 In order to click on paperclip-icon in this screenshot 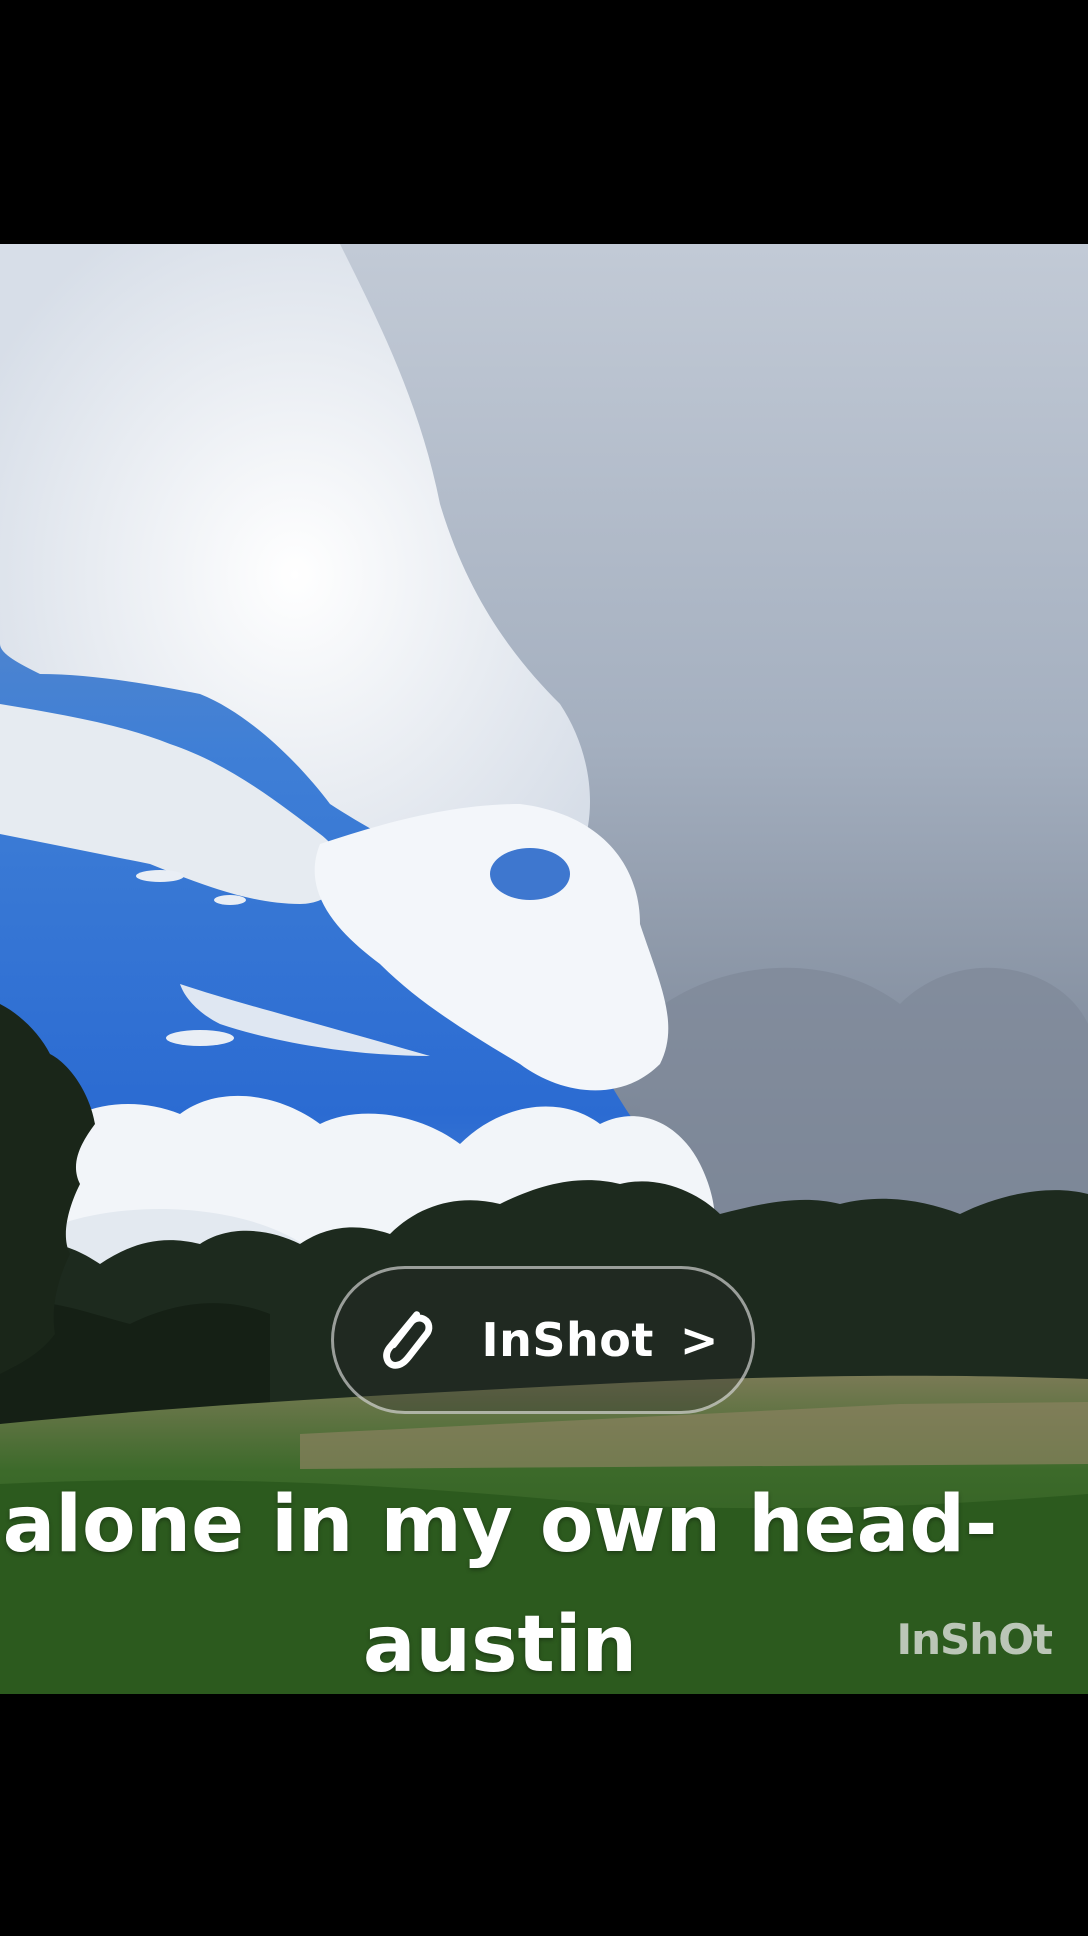, I will do `click(407, 1340)`.